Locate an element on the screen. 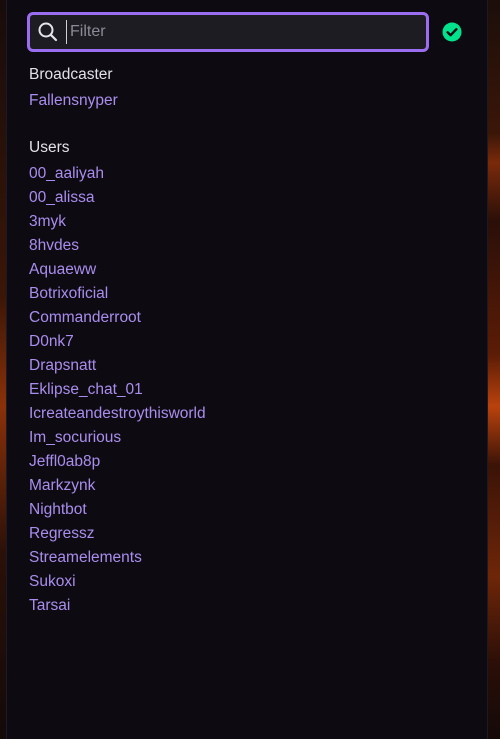 Image resolution: width=500 pixels, height=739 pixels. stream-background-right is located at coordinates (493, 369).